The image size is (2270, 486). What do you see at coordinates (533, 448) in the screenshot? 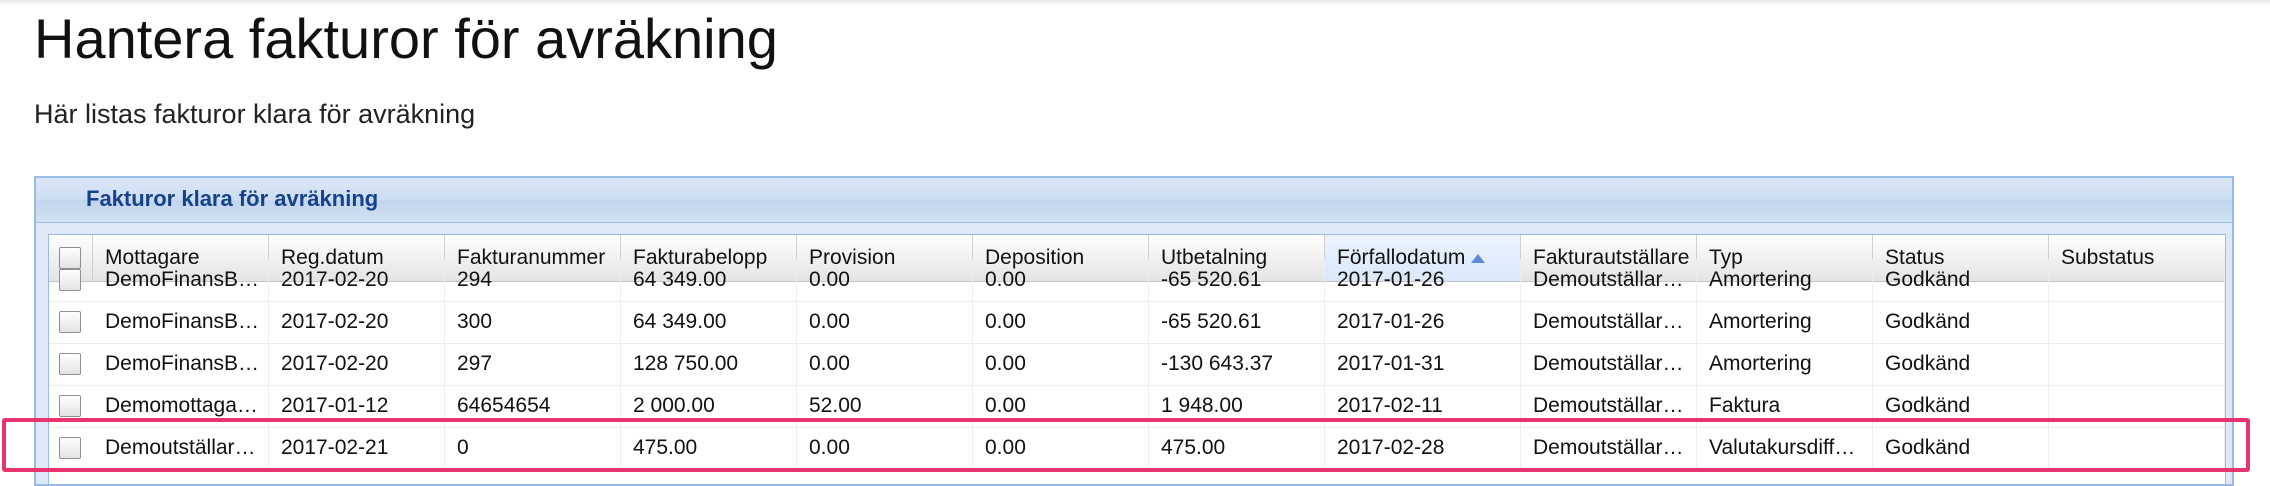
I see `table-cell: 0` at bounding box center [533, 448].